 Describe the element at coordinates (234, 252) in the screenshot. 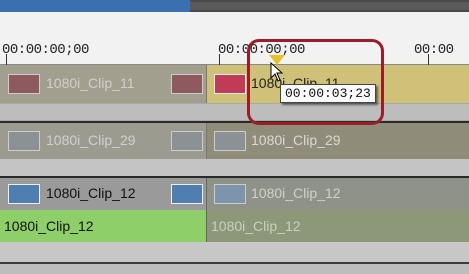

I see `track-a1-sub-lane` at that location.